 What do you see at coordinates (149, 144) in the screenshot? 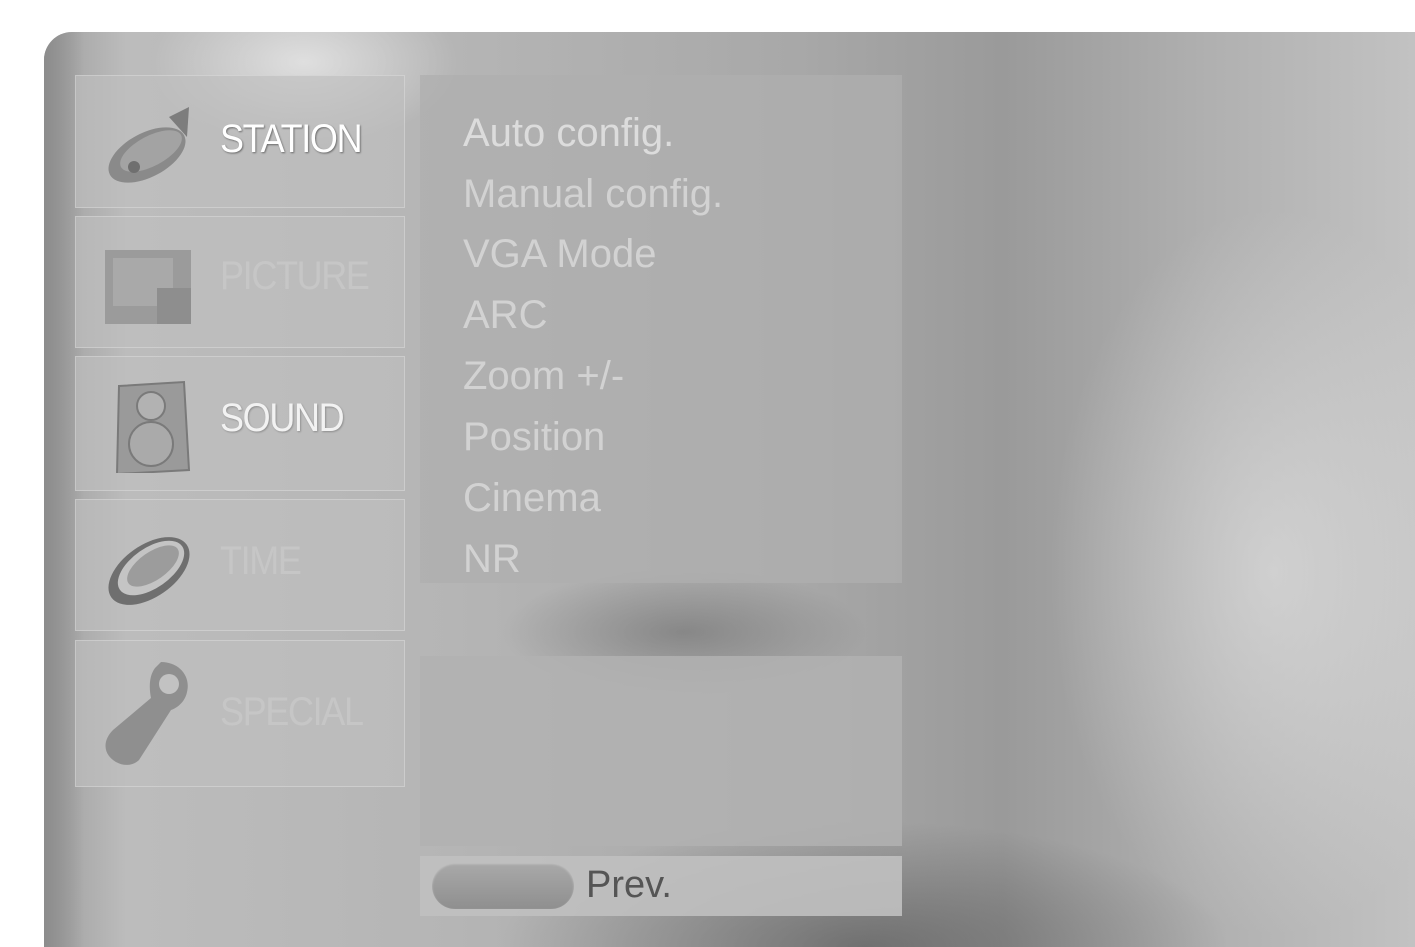
I see `satellite-dish-icon` at bounding box center [149, 144].